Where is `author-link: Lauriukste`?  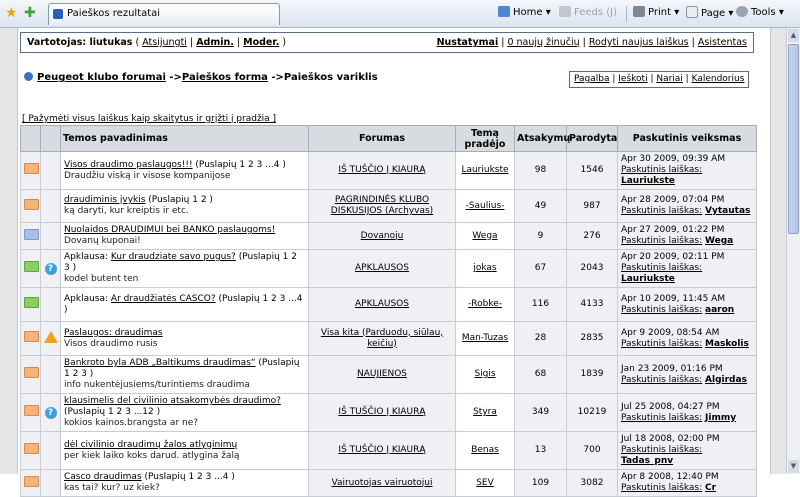 author-link: Lauriukste is located at coordinates (484, 170).